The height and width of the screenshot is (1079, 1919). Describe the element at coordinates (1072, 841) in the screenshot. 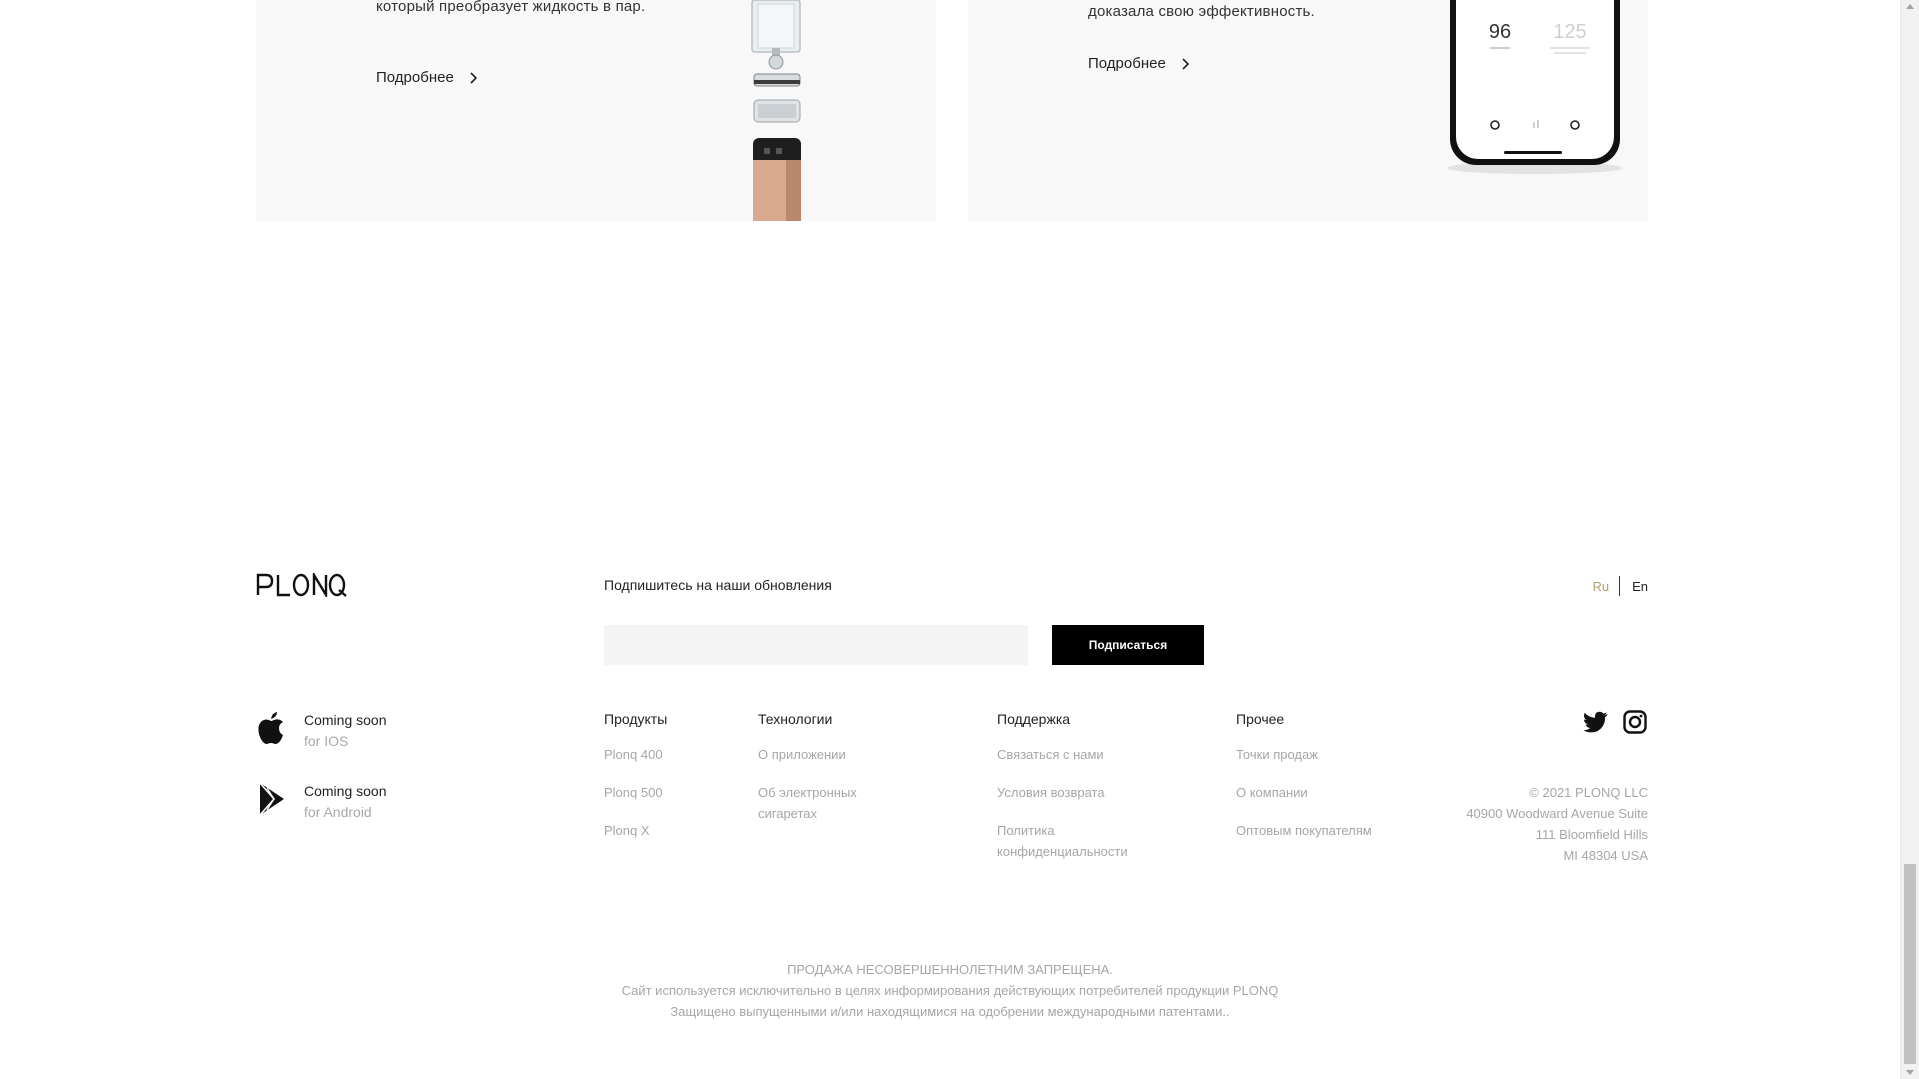

I see `footer-link: Политика конфиденциальности` at that location.